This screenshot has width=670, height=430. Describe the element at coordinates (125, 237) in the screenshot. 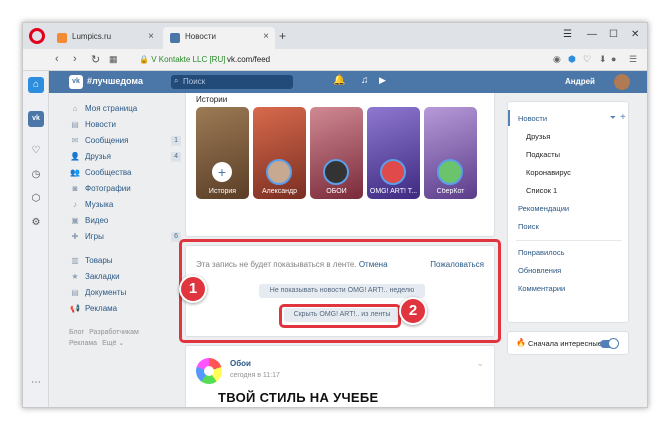

I see `nav-item-games: ✚ Игры 6` at that location.